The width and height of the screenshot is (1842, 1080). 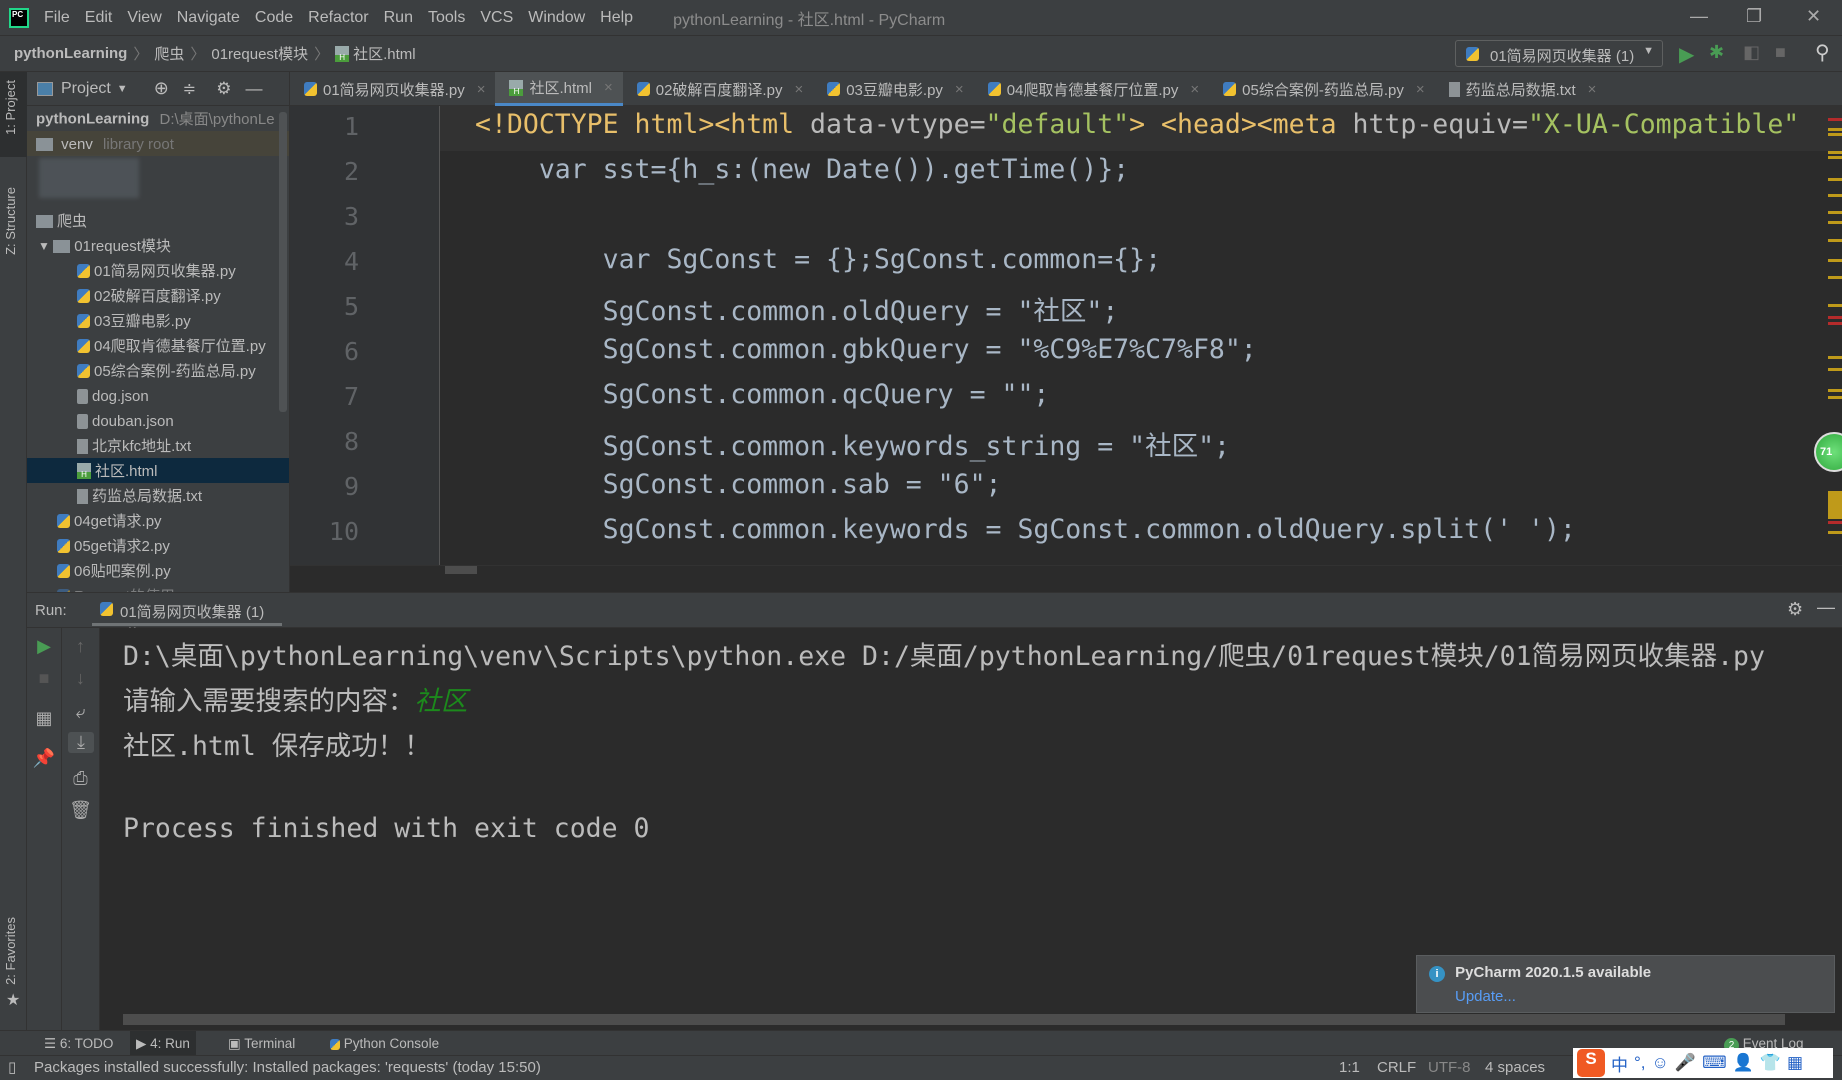 What do you see at coordinates (283, 262) in the screenshot?
I see `project-scrollbar` at bounding box center [283, 262].